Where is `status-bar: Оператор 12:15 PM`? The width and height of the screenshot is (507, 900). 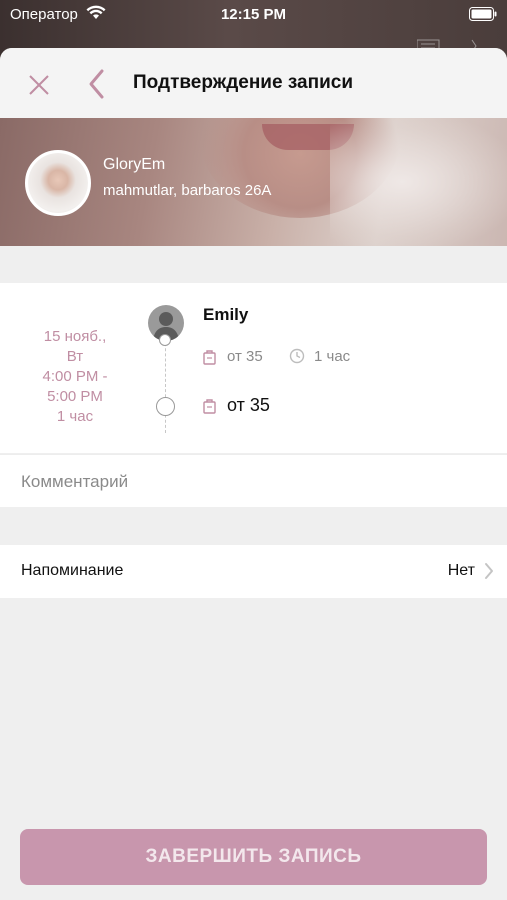 status-bar: Оператор 12:15 PM is located at coordinates (253, 15).